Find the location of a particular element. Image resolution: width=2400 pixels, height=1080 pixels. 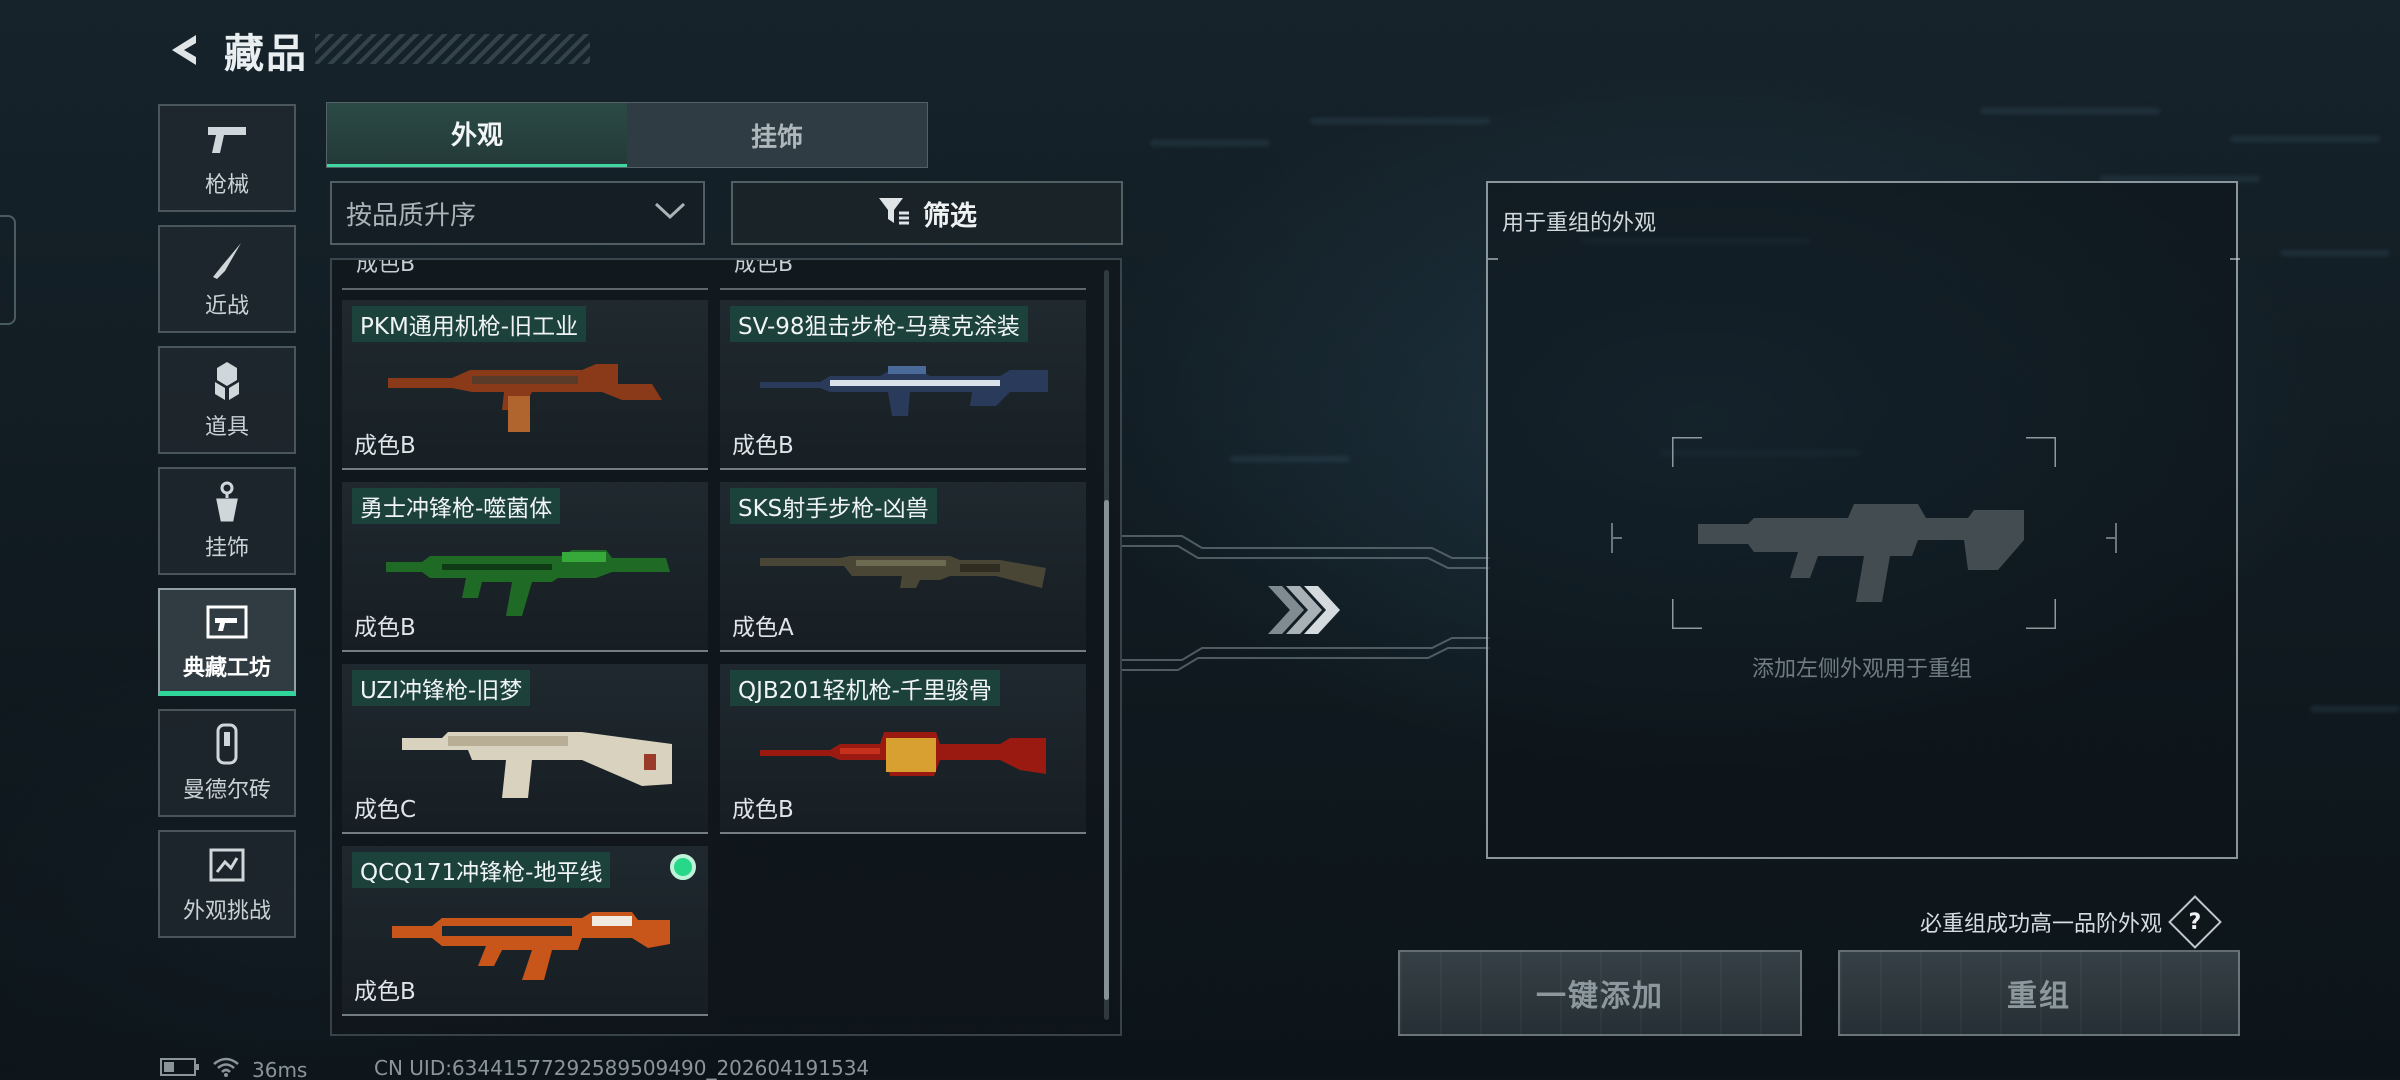

sort-dropdown: 按品质升序 is located at coordinates (517, 213).